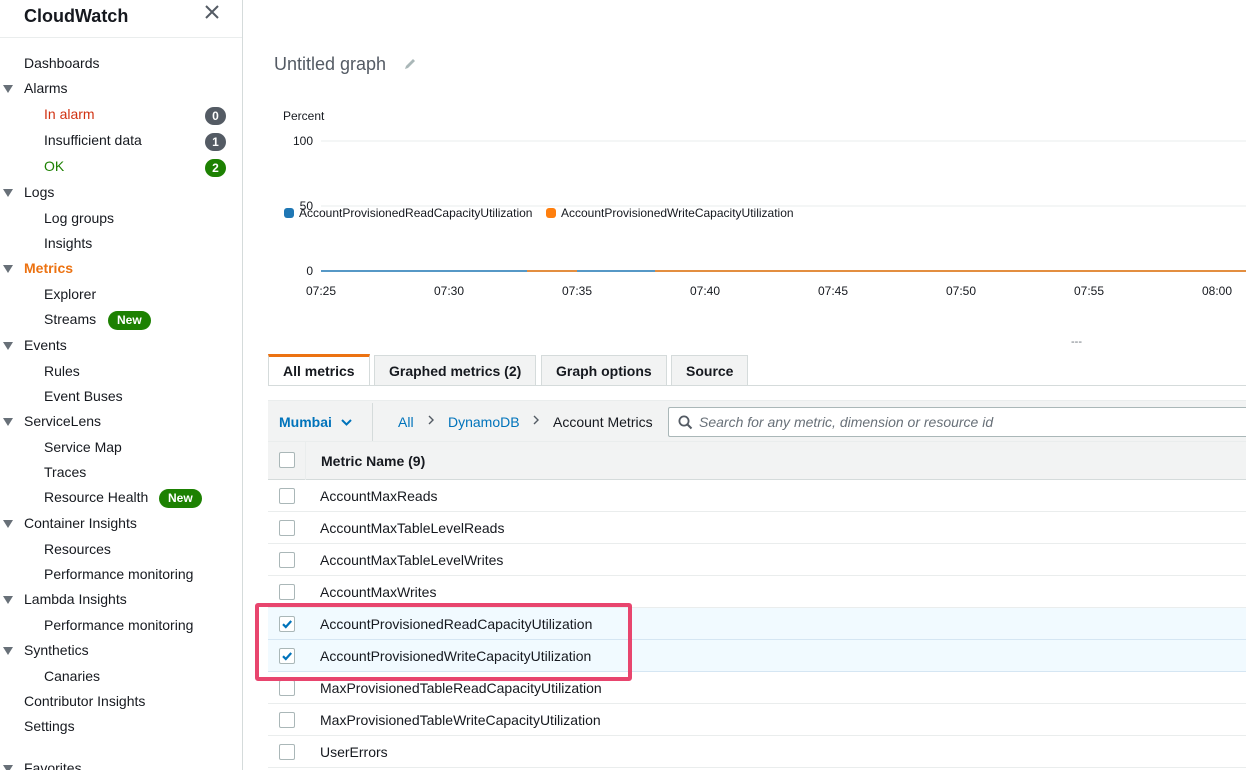 This screenshot has height=770, width=1246. What do you see at coordinates (212, 12) in the screenshot?
I see `close-icon` at bounding box center [212, 12].